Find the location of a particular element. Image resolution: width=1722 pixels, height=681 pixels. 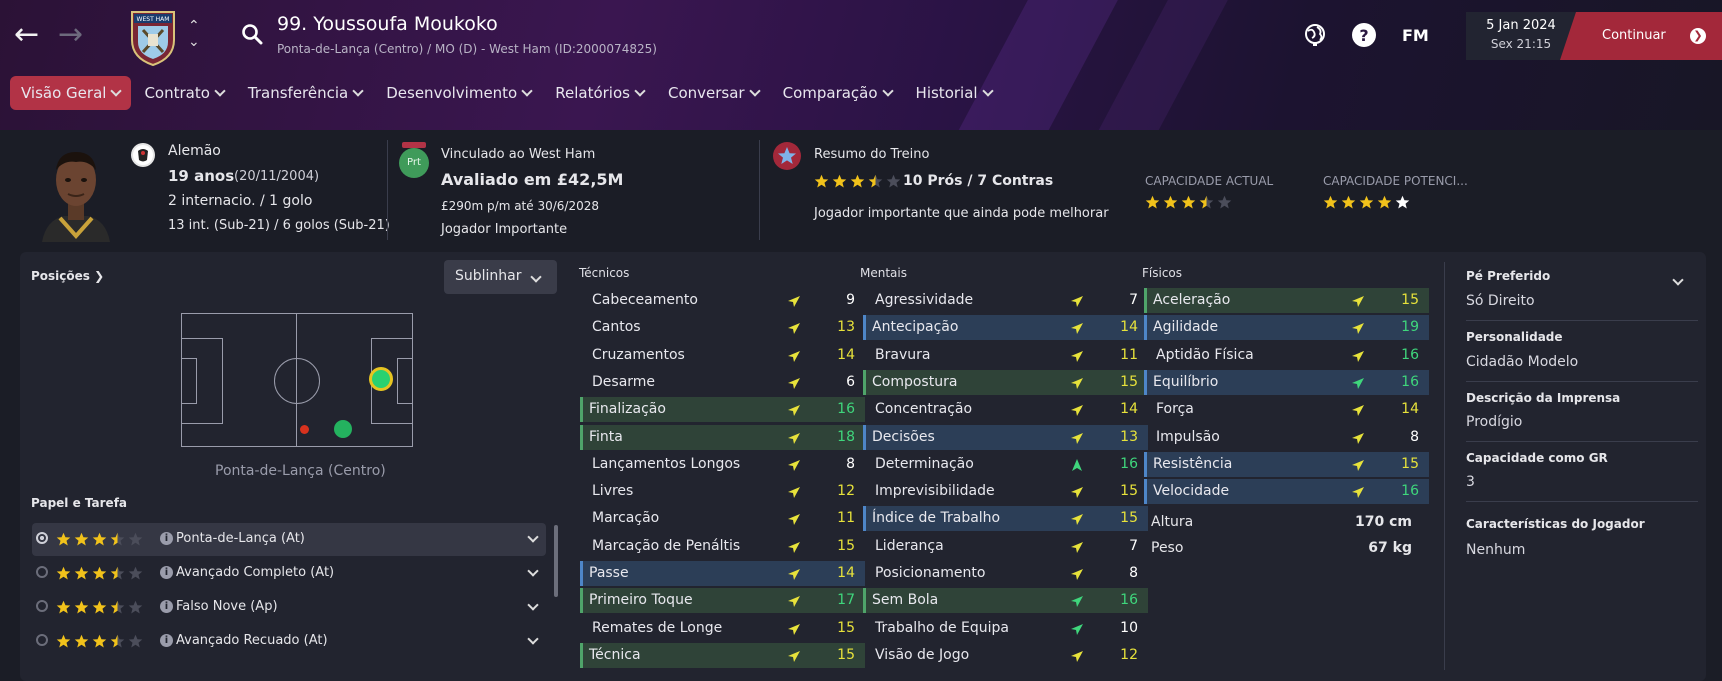

previous-player-icon: ⌃ is located at coordinates (194, 26).